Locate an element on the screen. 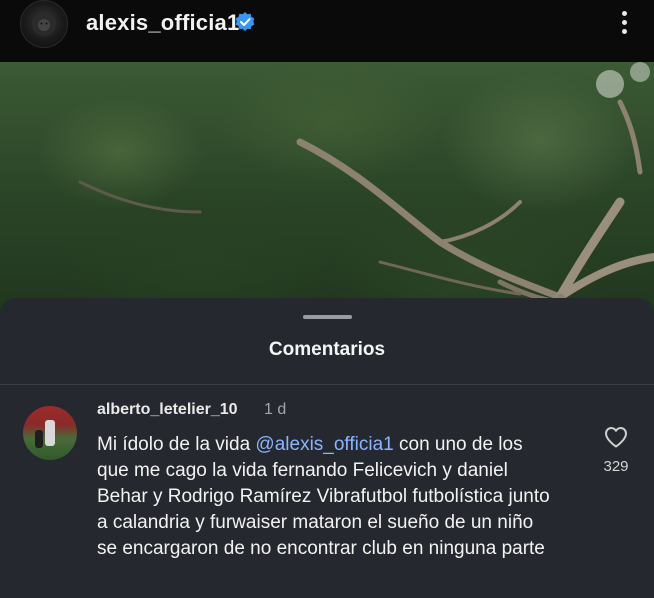 The image size is (654, 598). lion-logo-icon is located at coordinates (44, 24).